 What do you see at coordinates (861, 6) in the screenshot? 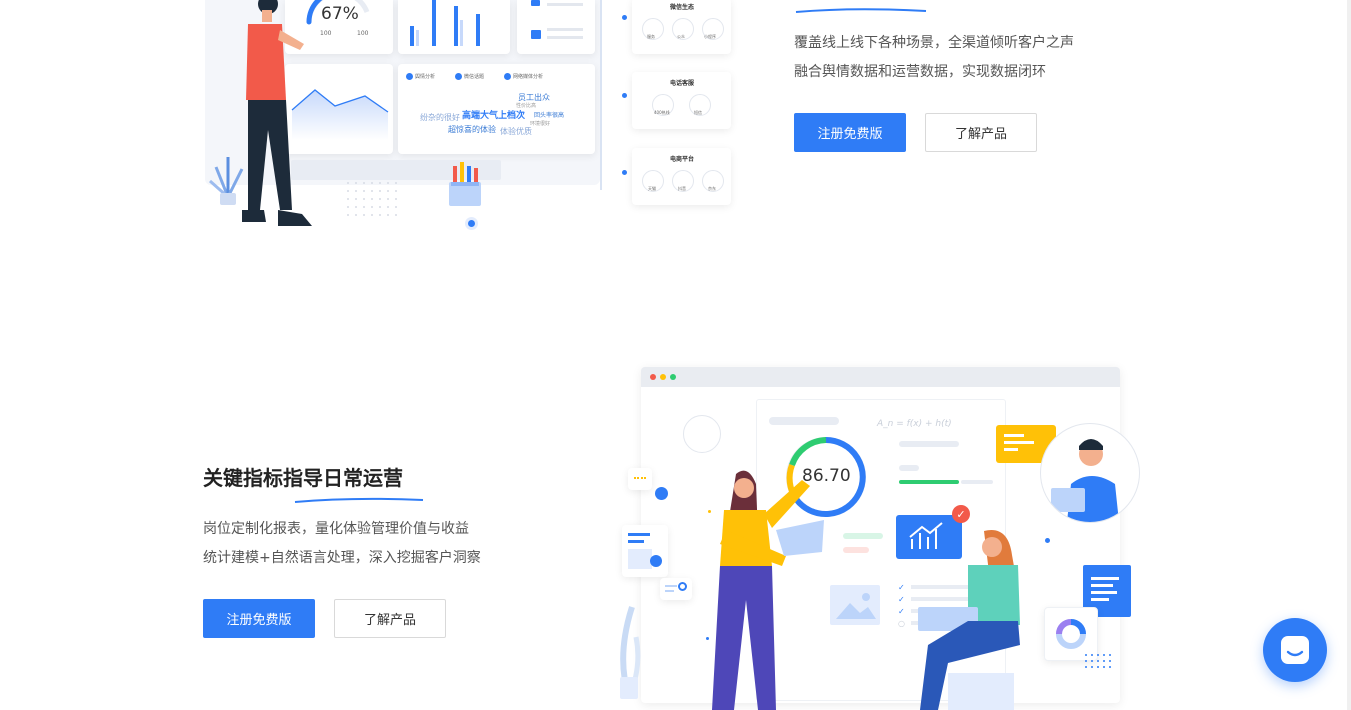
I see `top-title-underline` at bounding box center [861, 6].